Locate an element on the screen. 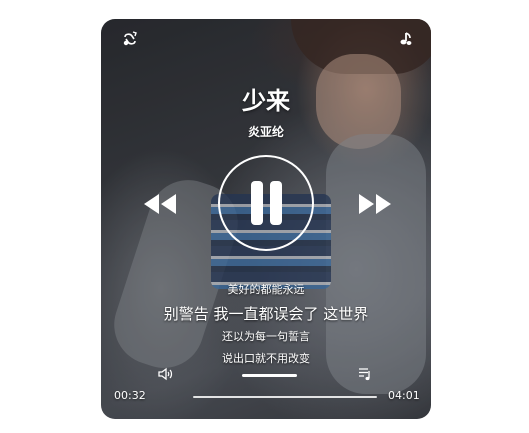 The image size is (529, 433). total-duration: 04:01 is located at coordinates (404, 395).